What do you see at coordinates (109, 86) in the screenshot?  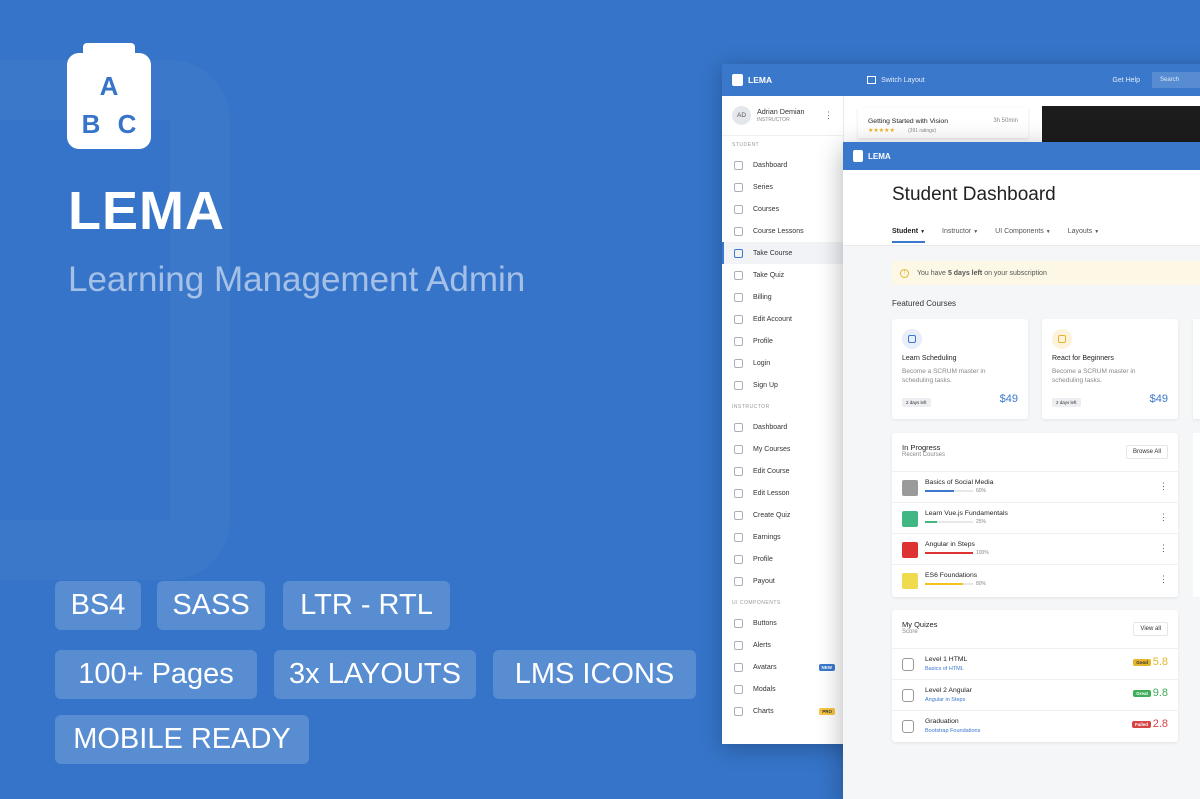 I see `svg-text: A` at bounding box center [109, 86].